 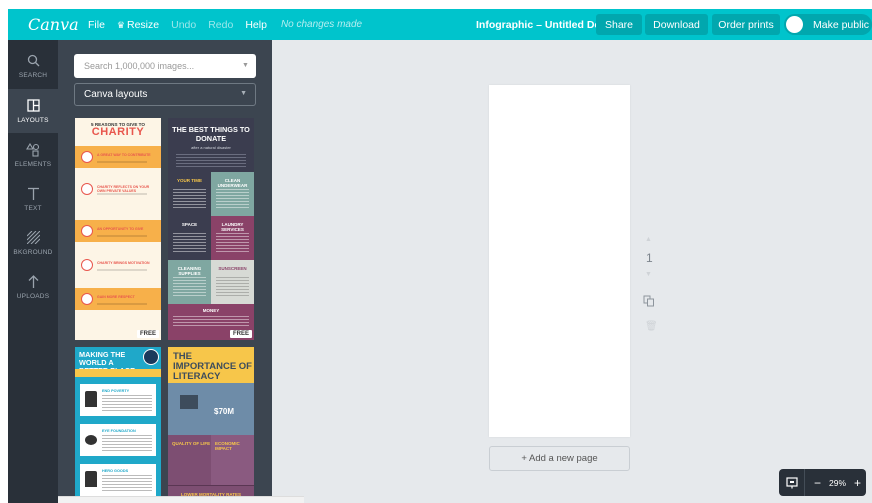 I want to click on order-prints-button: Order prints, so click(x=746, y=24).